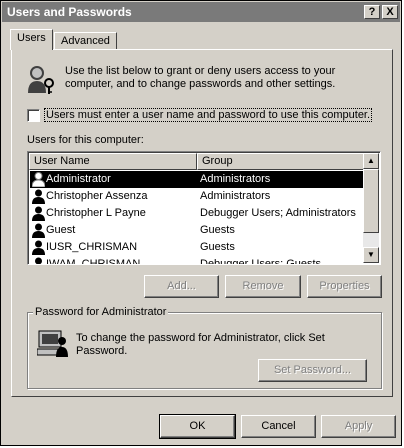 The image size is (404, 448). Describe the element at coordinates (113, 161) in the screenshot. I see `column-header-user-name: User Name` at that location.